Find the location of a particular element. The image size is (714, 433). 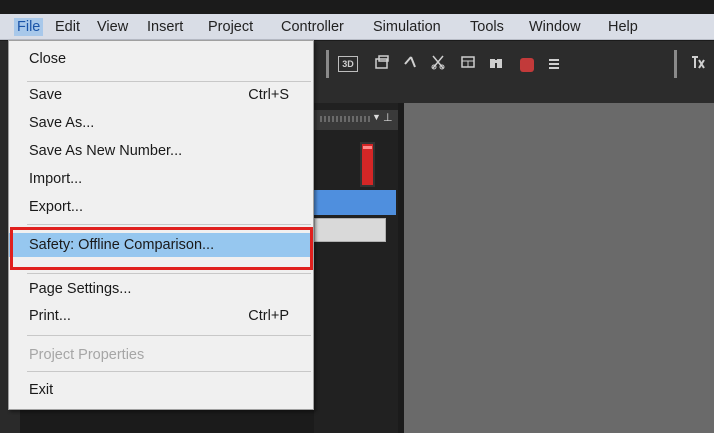

small-doc-icon is located at coordinates (554, 65).